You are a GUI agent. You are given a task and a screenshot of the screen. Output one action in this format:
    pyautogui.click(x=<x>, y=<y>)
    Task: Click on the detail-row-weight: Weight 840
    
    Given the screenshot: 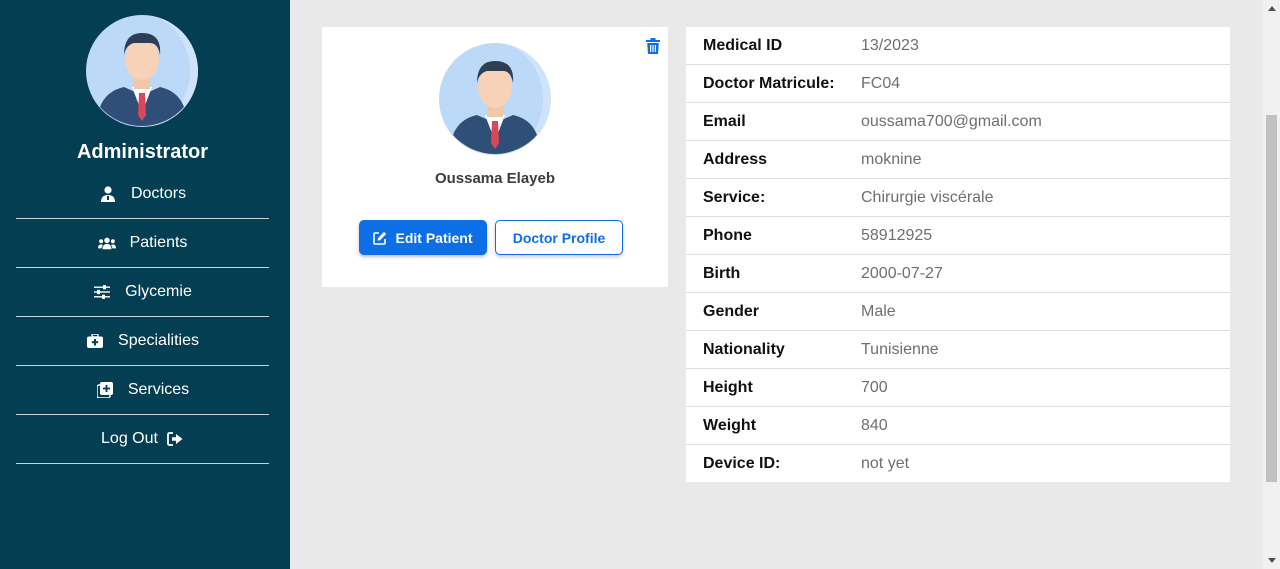 What is the action you would take?
    pyautogui.click(x=958, y=426)
    